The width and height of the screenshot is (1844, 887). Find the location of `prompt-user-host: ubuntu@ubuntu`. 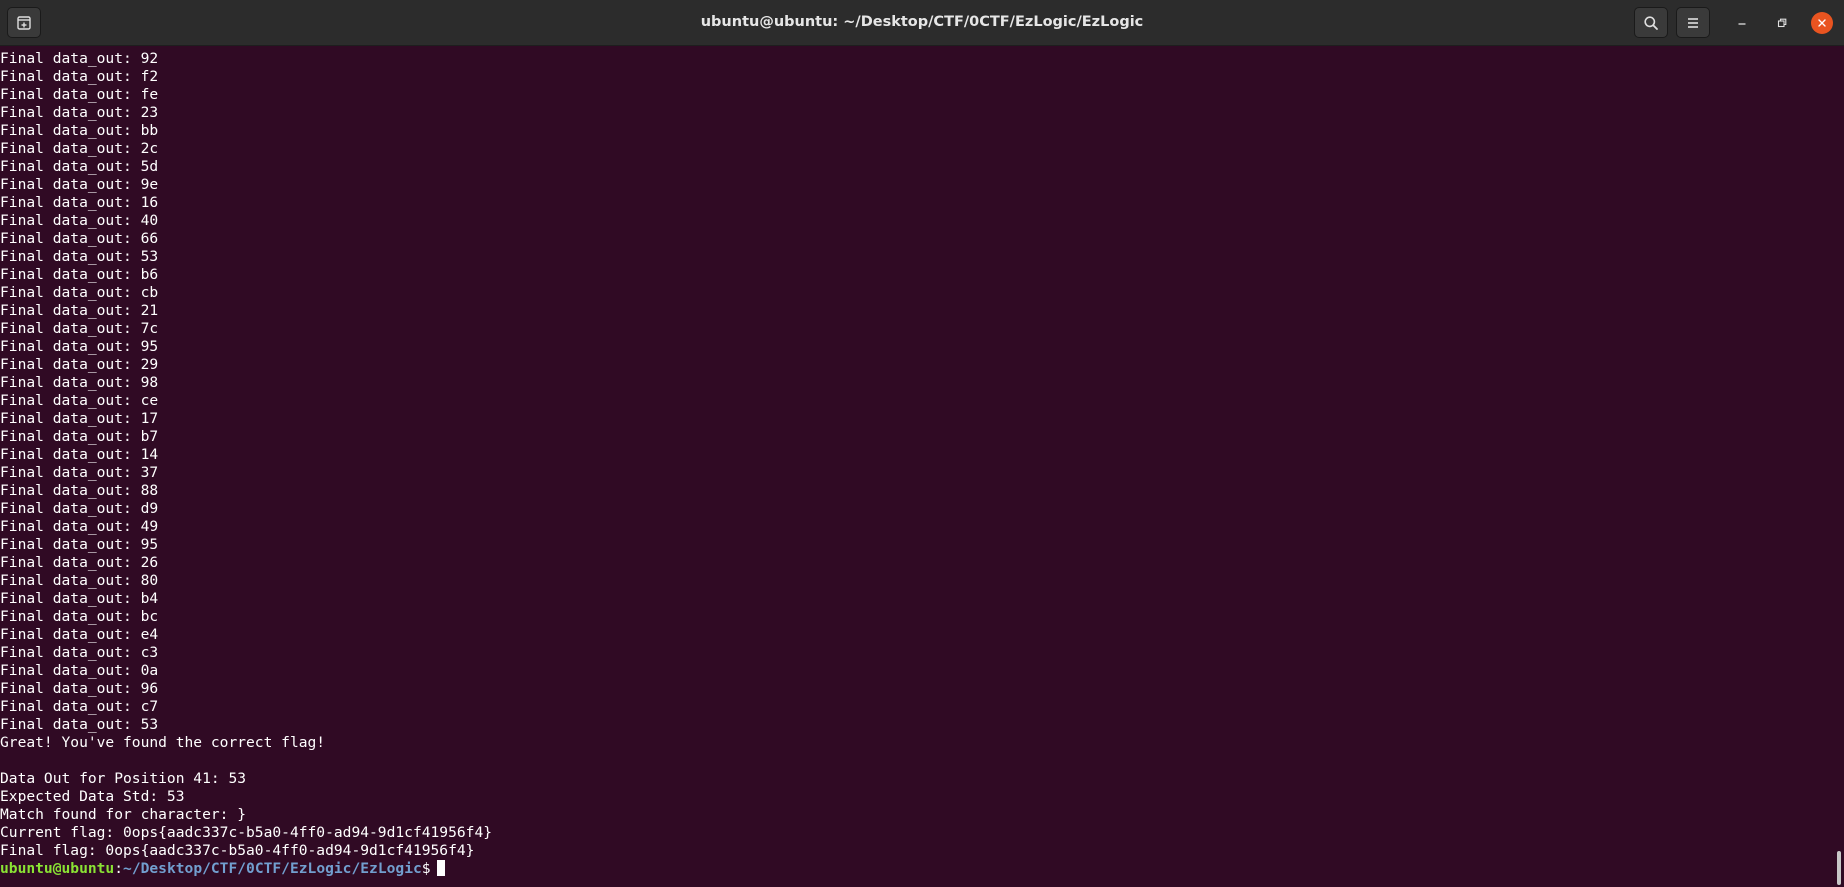

prompt-user-host: ubuntu@ubuntu is located at coordinates (57, 868).